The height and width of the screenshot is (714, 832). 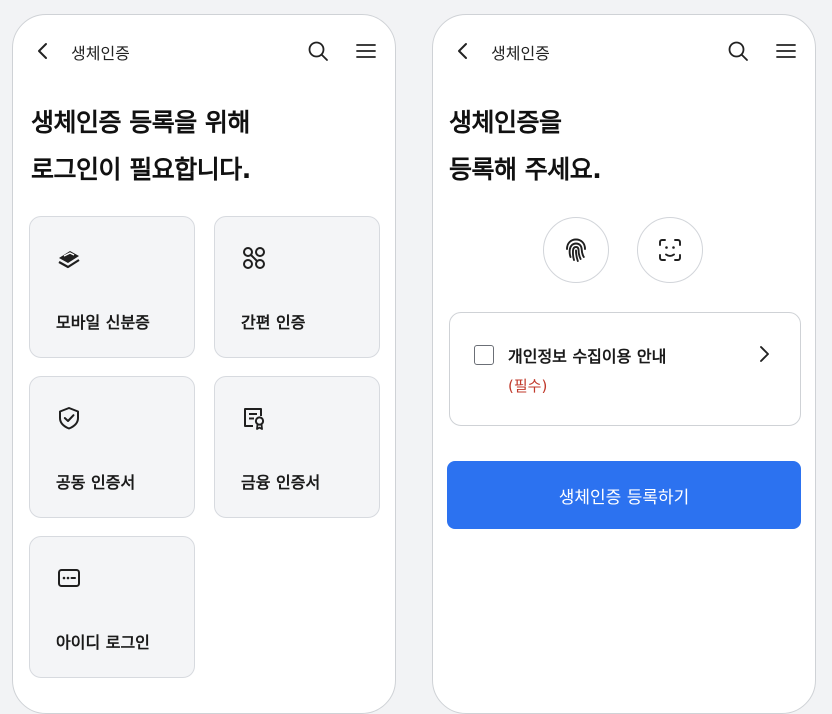 I want to click on certificate-icon, so click(x=254, y=419).